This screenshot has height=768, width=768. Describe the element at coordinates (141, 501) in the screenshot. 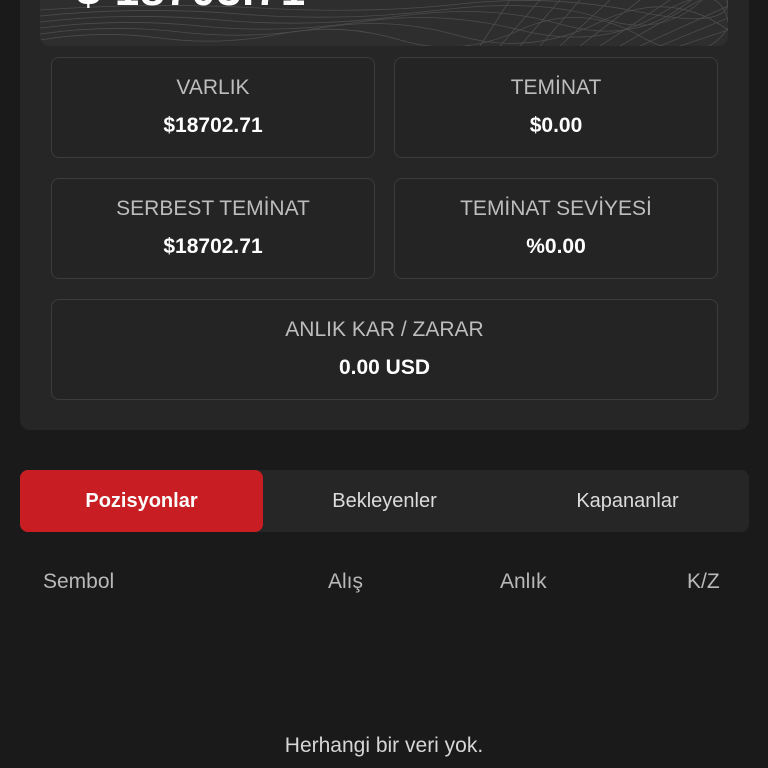

I see `tab-pozisyonlar: Pozisyonlar` at that location.